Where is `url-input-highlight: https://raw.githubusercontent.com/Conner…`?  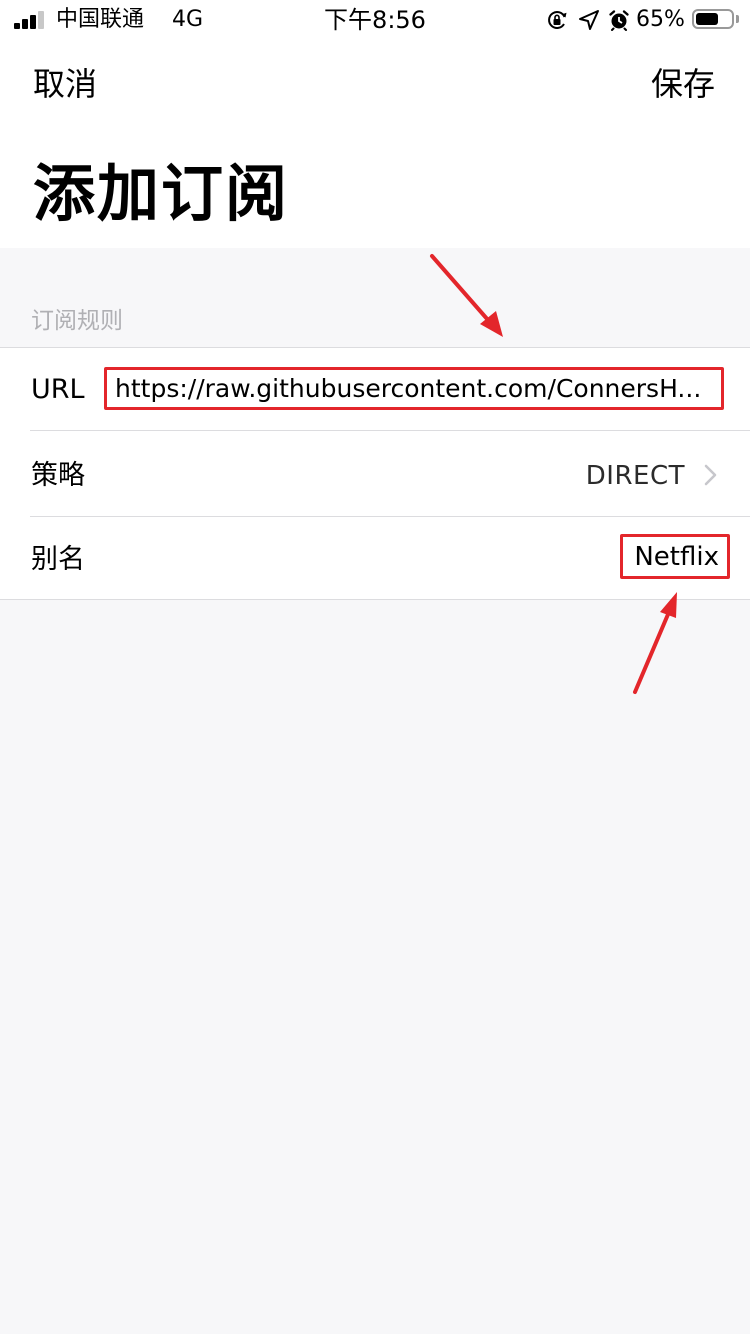
url-input-highlight: https://raw.githubusercontent.com/Conner… is located at coordinates (414, 388).